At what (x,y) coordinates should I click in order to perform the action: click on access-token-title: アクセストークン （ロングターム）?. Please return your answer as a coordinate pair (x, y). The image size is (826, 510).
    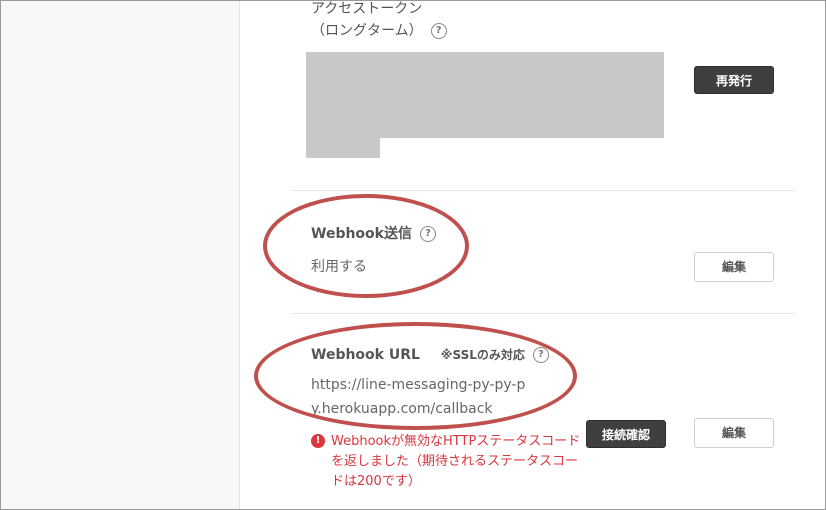
    Looking at the image, I should click on (379, 21).